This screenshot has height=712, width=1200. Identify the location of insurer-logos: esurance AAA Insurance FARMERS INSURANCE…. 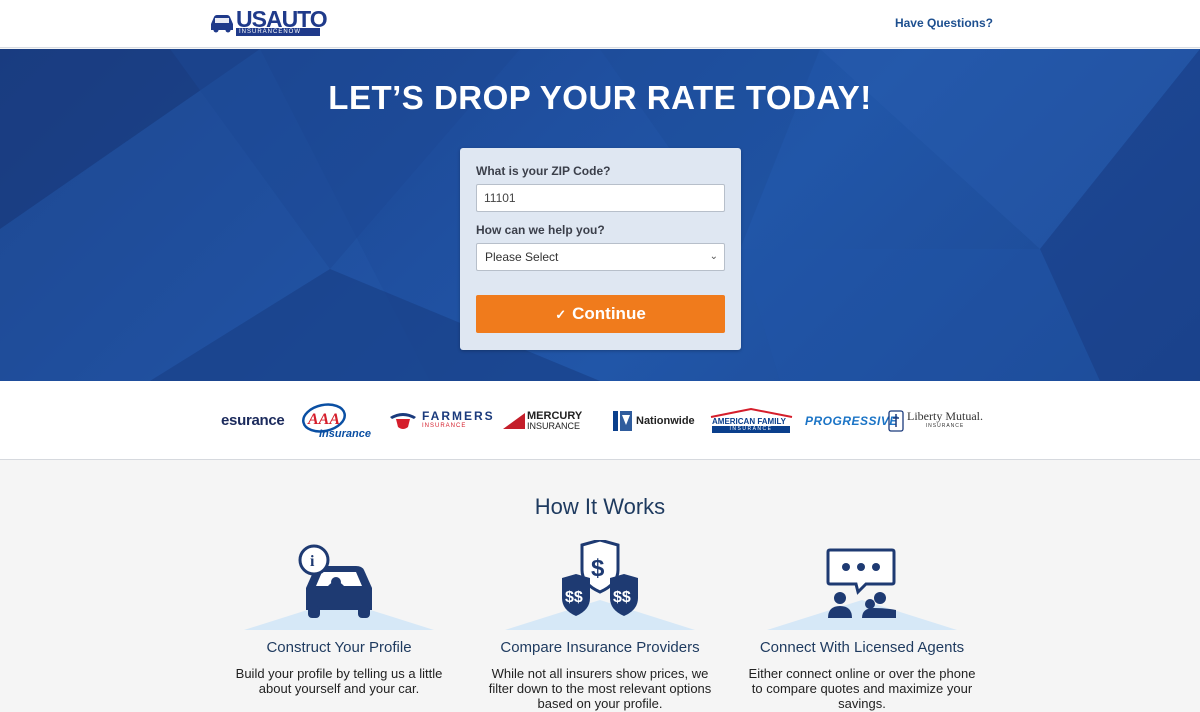
(600, 420).